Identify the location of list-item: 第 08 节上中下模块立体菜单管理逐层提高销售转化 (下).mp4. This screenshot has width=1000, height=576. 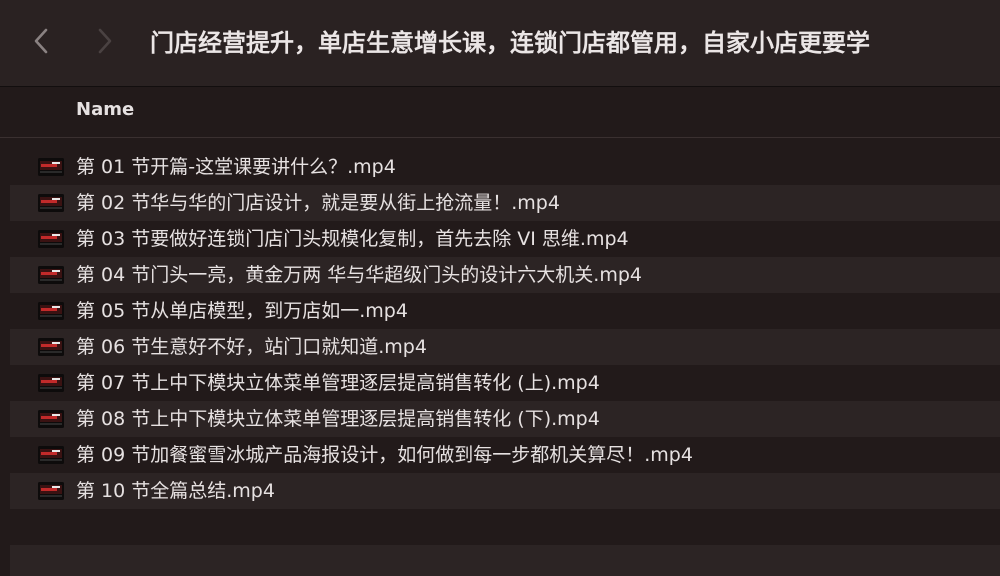
(505, 419).